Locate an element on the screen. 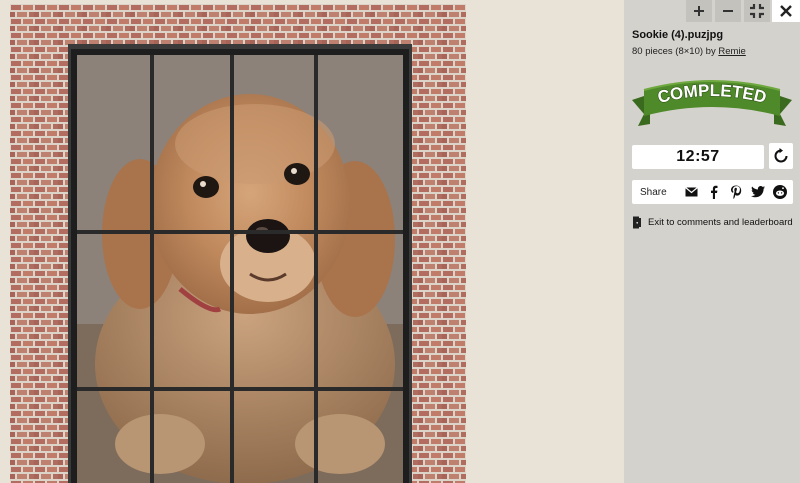 The image size is (800, 483). pinterest-share-button is located at coordinates (736, 192).